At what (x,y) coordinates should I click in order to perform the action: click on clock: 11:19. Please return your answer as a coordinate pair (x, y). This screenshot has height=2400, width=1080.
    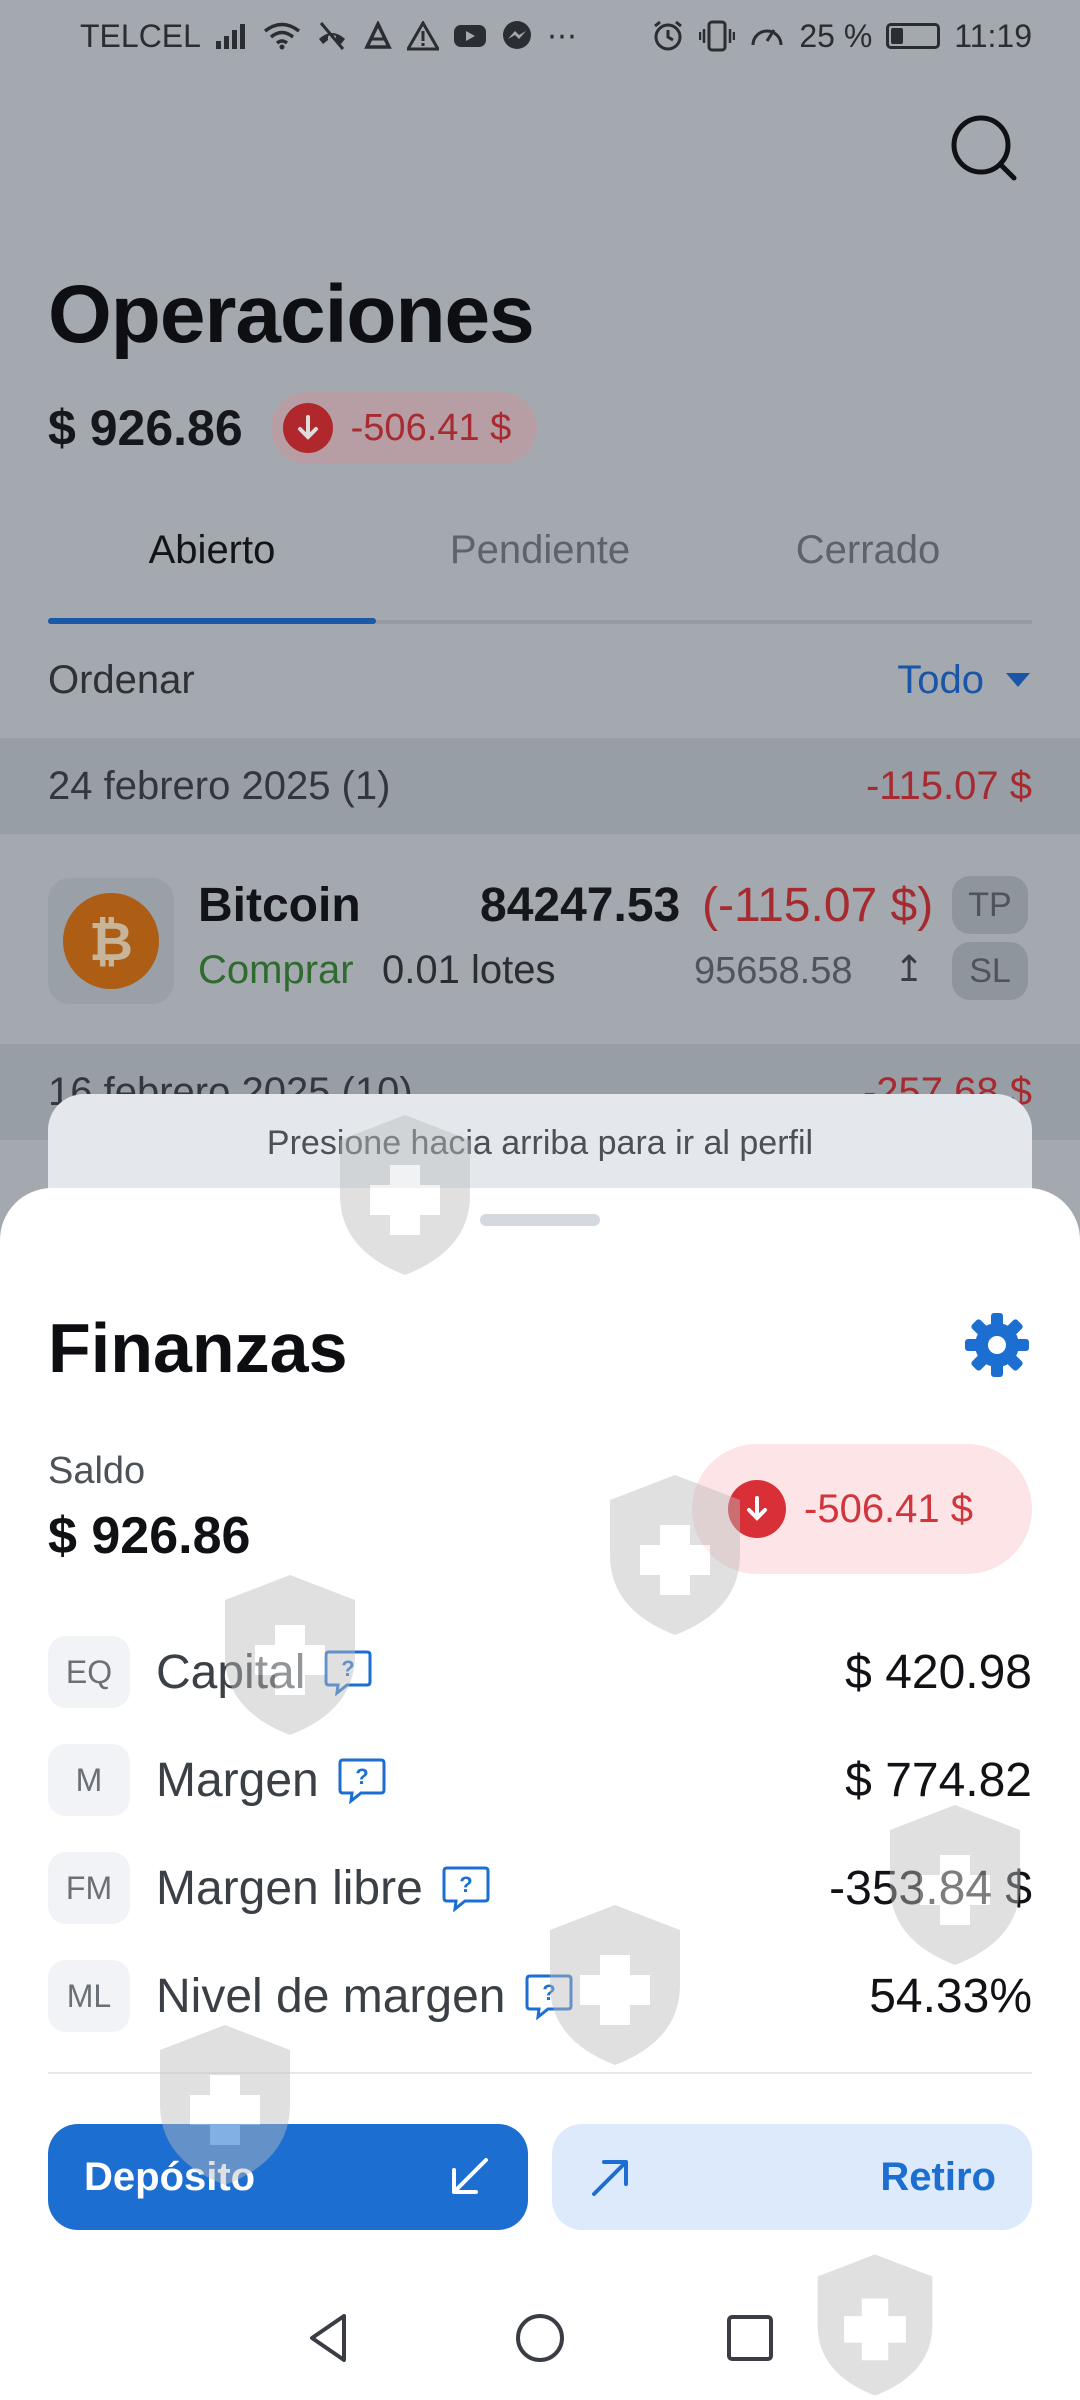
    Looking at the image, I should click on (993, 35).